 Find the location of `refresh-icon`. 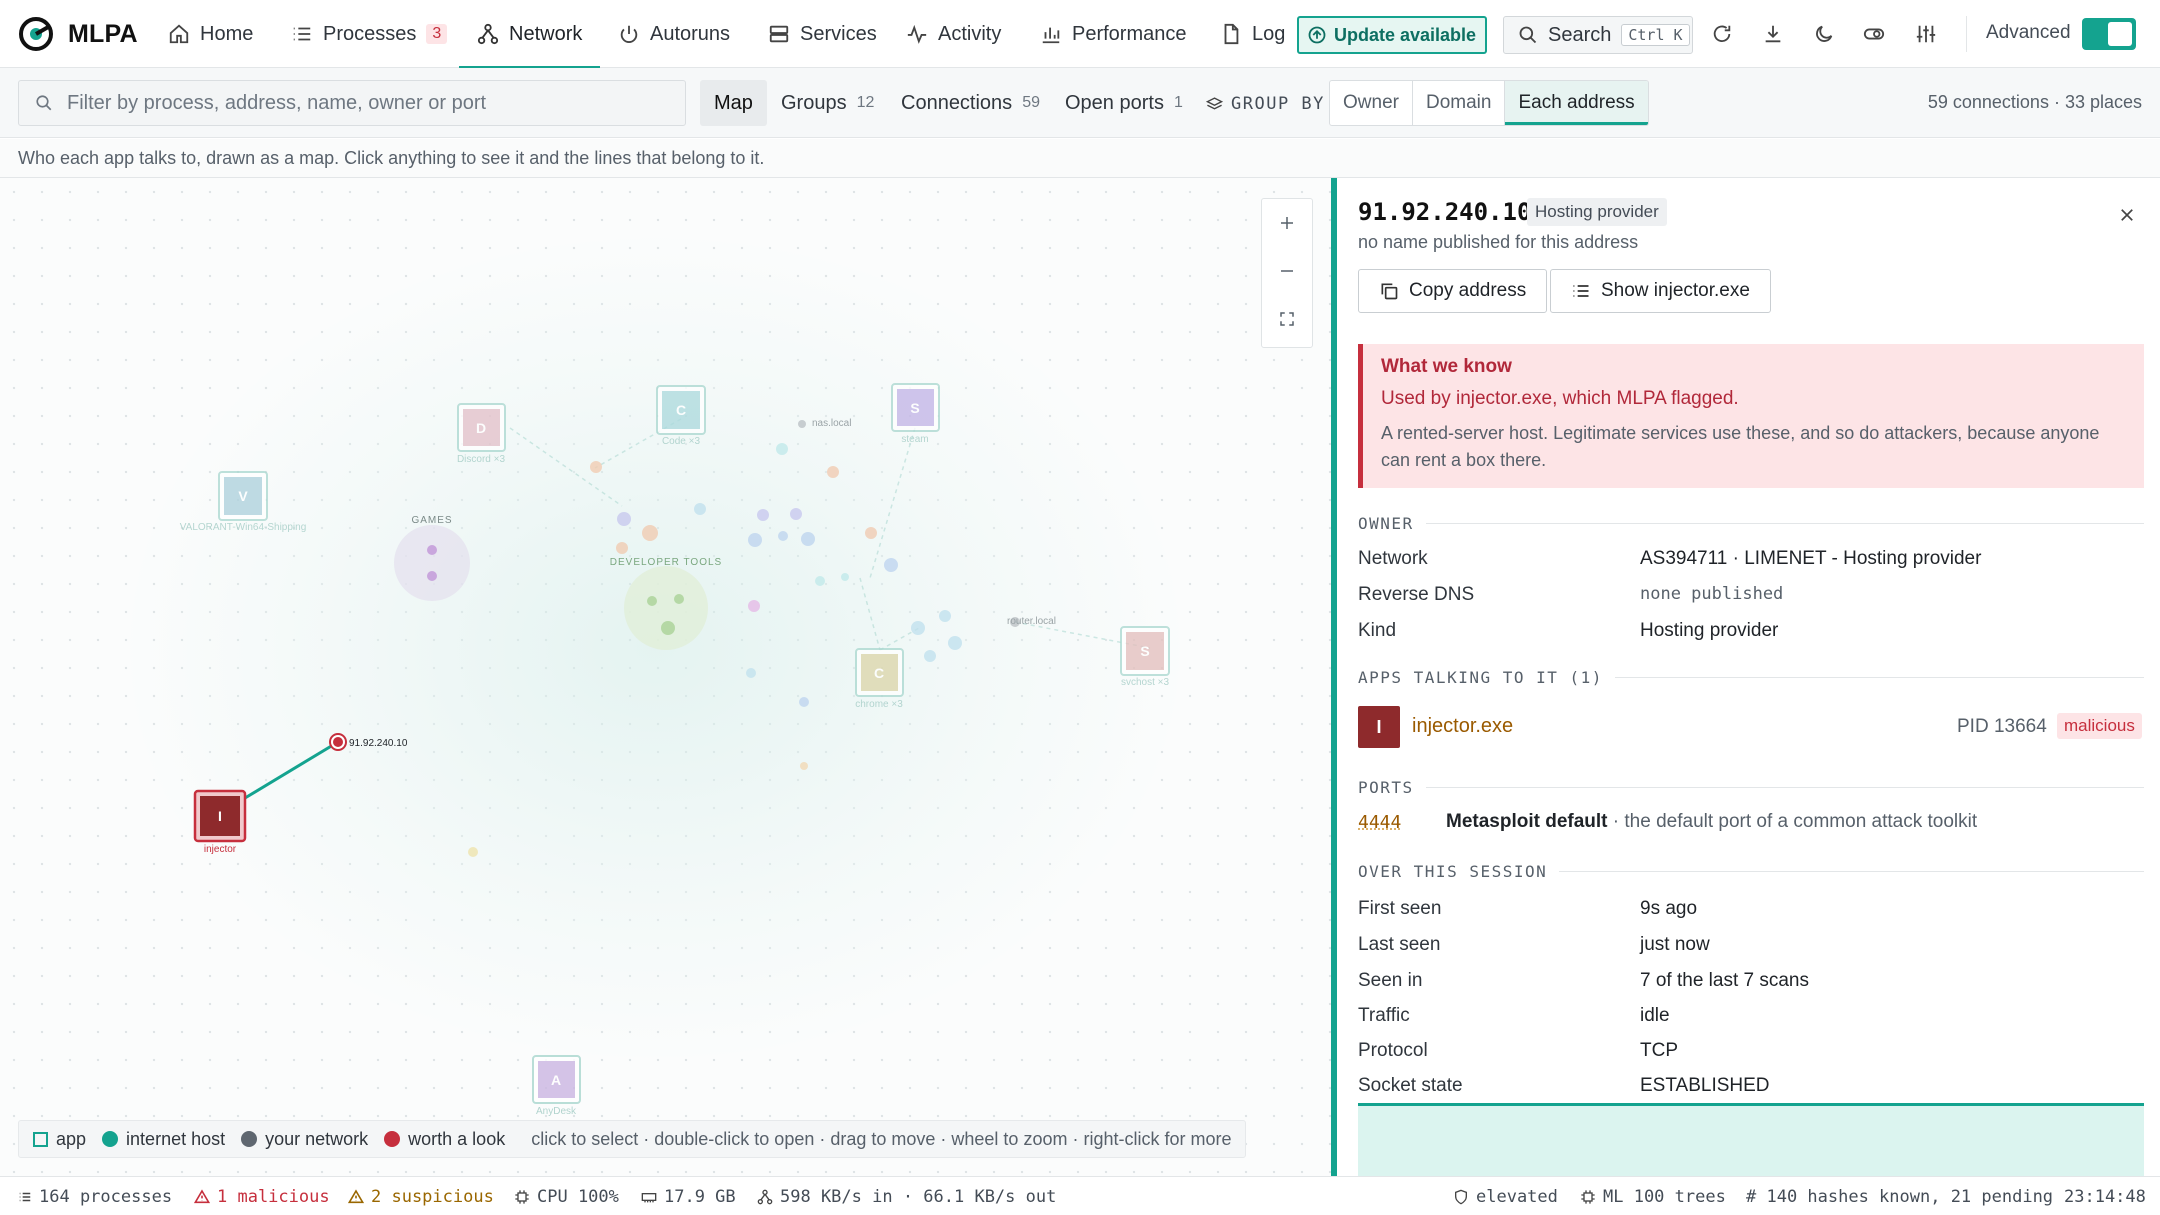

refresh-icon is located at coordinates (1722, 34).